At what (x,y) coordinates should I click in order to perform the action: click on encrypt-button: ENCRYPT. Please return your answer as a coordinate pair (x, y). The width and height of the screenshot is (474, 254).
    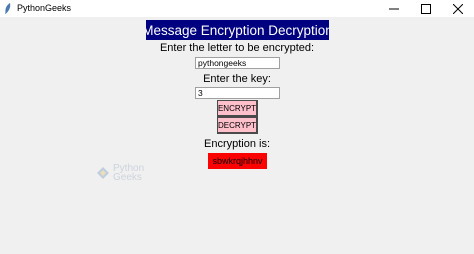
    Looking at the image, I should click on (237, 108).